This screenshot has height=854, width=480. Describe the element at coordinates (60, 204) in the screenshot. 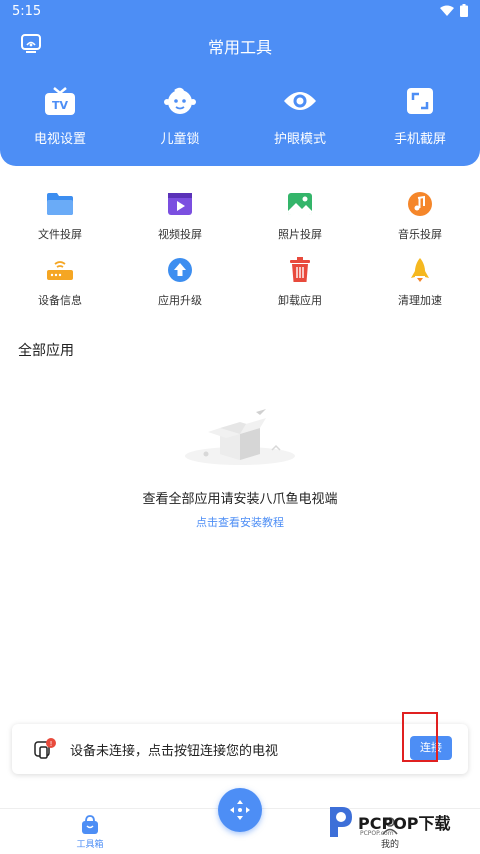

I see `folder-icon` at that location.